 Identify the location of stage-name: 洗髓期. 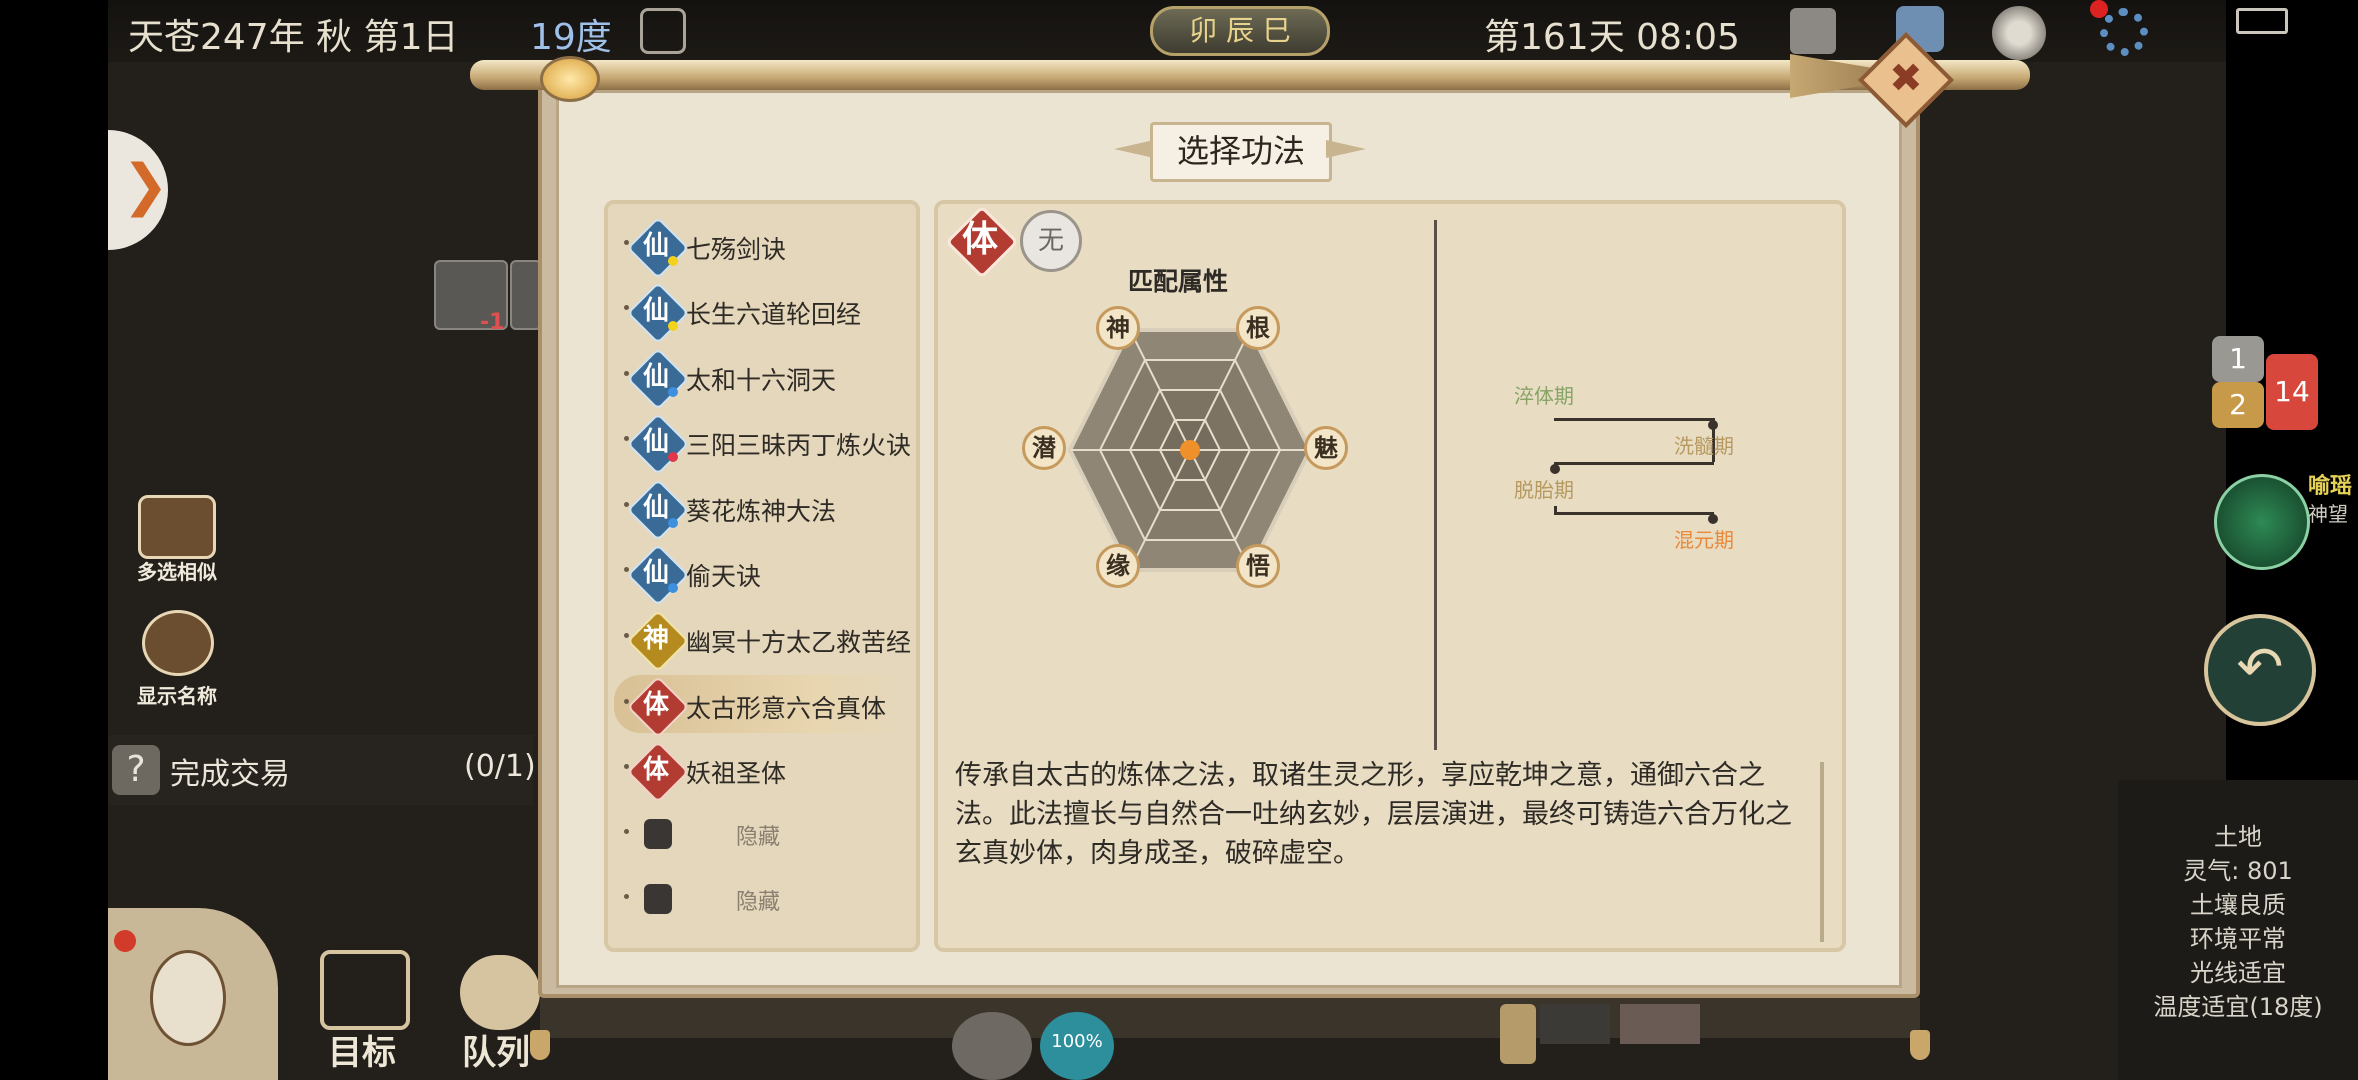
(1704, 446).